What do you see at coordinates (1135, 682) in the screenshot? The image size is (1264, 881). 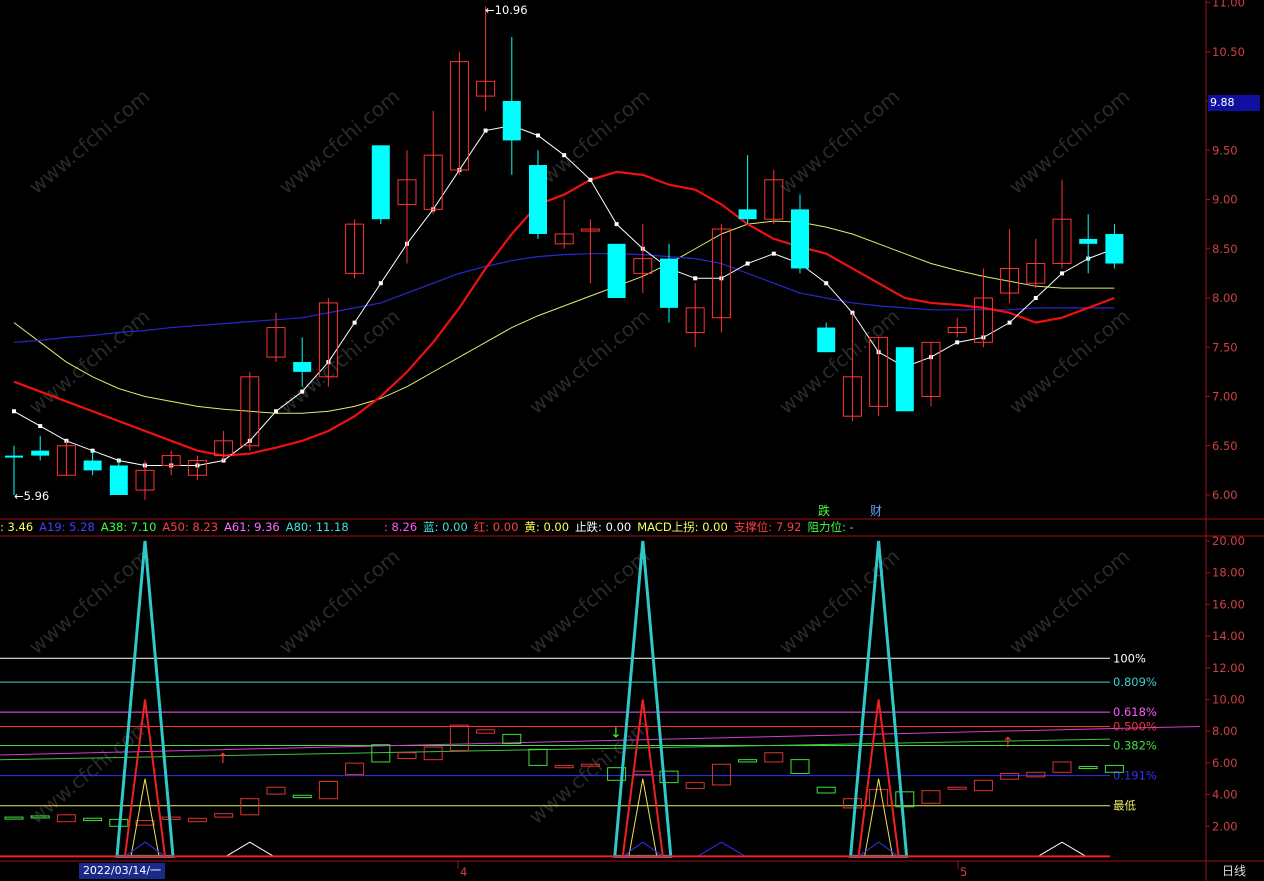 I see `fib-level-label: 0.809%` at bounding box center [1135, 682].